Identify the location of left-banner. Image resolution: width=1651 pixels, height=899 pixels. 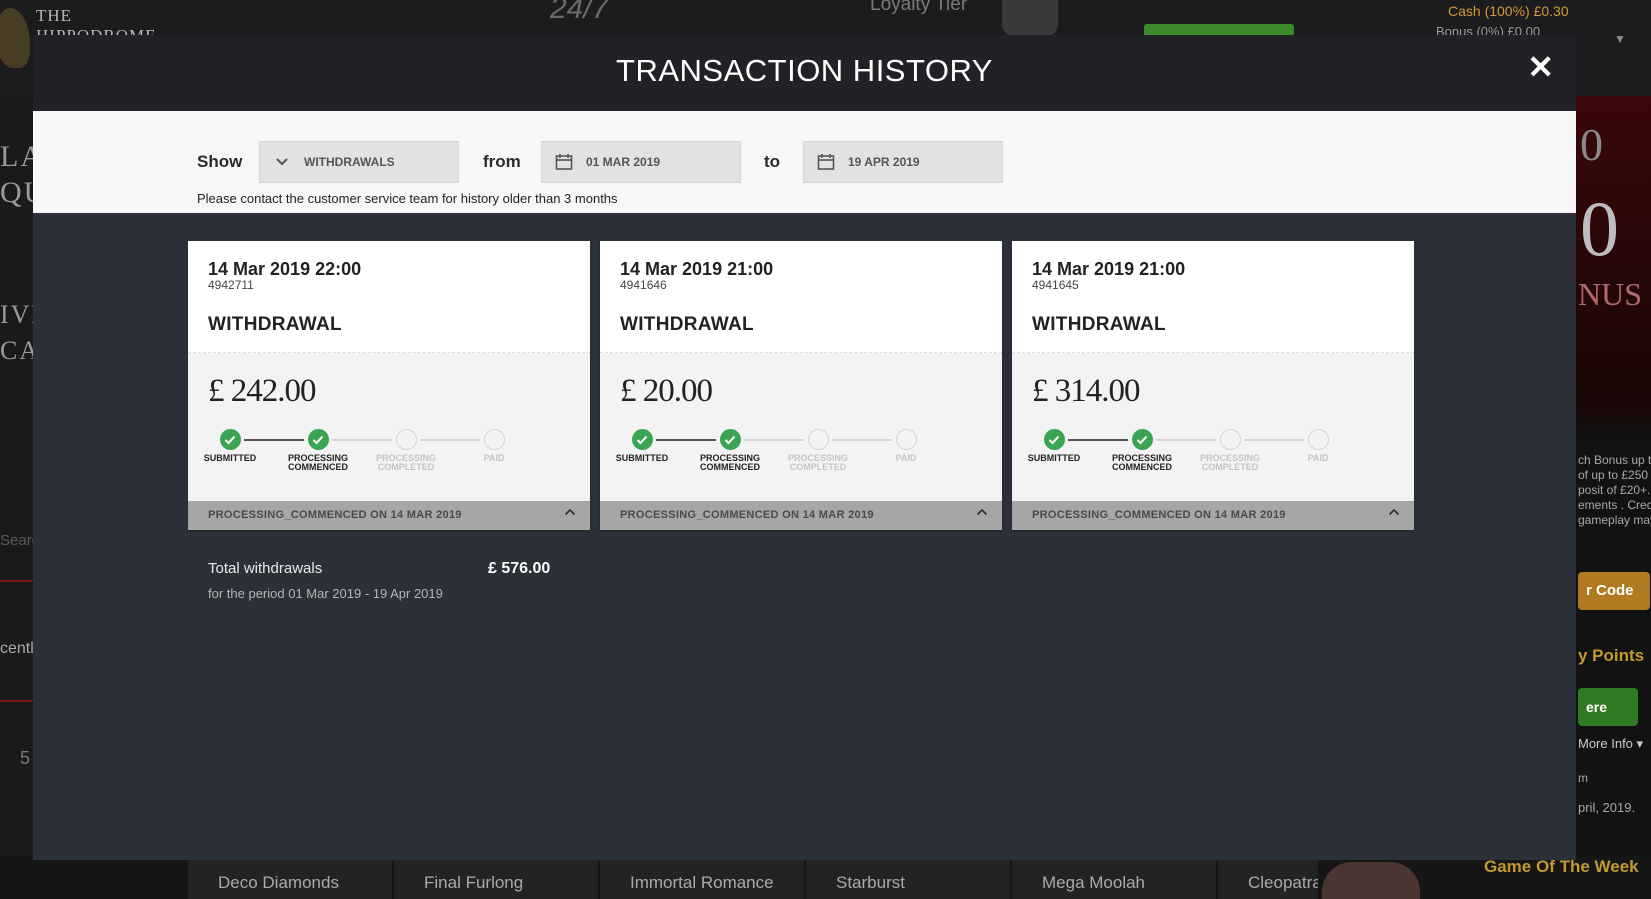
(17, 476).